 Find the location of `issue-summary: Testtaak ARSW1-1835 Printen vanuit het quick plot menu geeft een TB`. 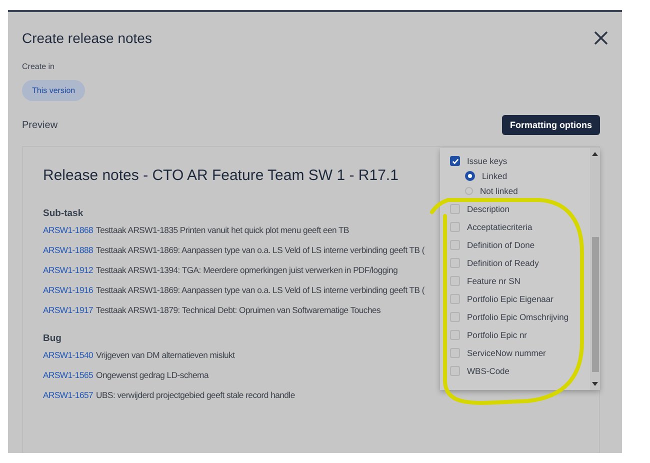

issue-summary: Testtaak ARSW1-1835 Printen vanuit het quick plot menu geeft een TB is located at coordinates (223, 230).